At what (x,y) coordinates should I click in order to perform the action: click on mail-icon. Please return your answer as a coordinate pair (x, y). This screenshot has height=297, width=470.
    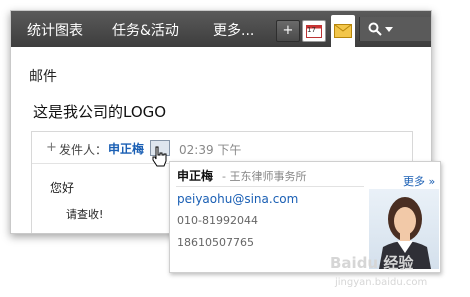
    Looking at the image, I should click on (343, 31).